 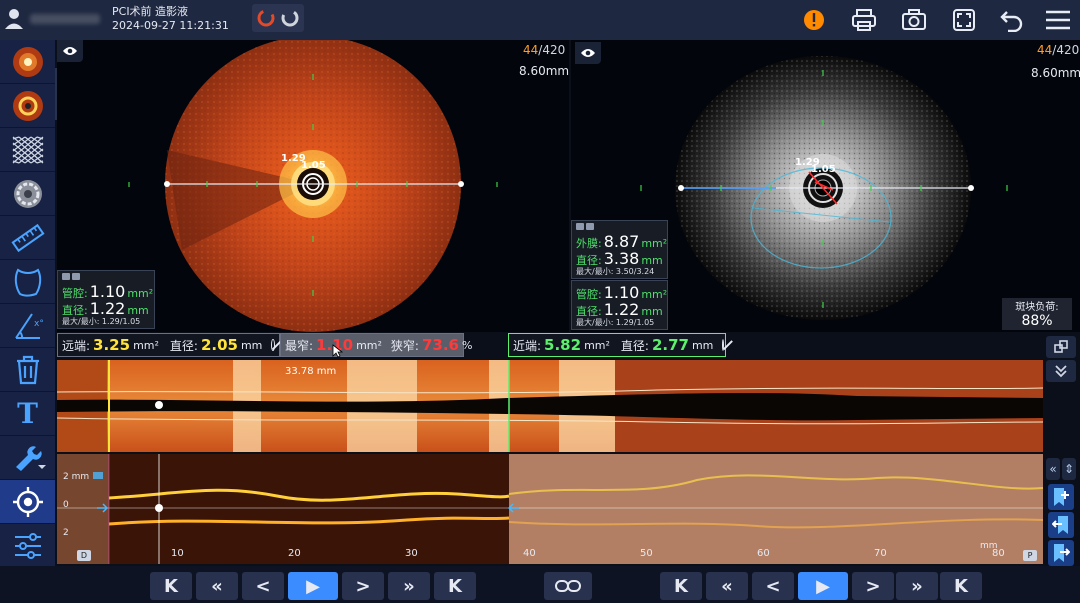 What do you see at coordinates (763, 553) in the screenshot?
I see `axis-tick-60: 60` at bounding box center [763, 553].